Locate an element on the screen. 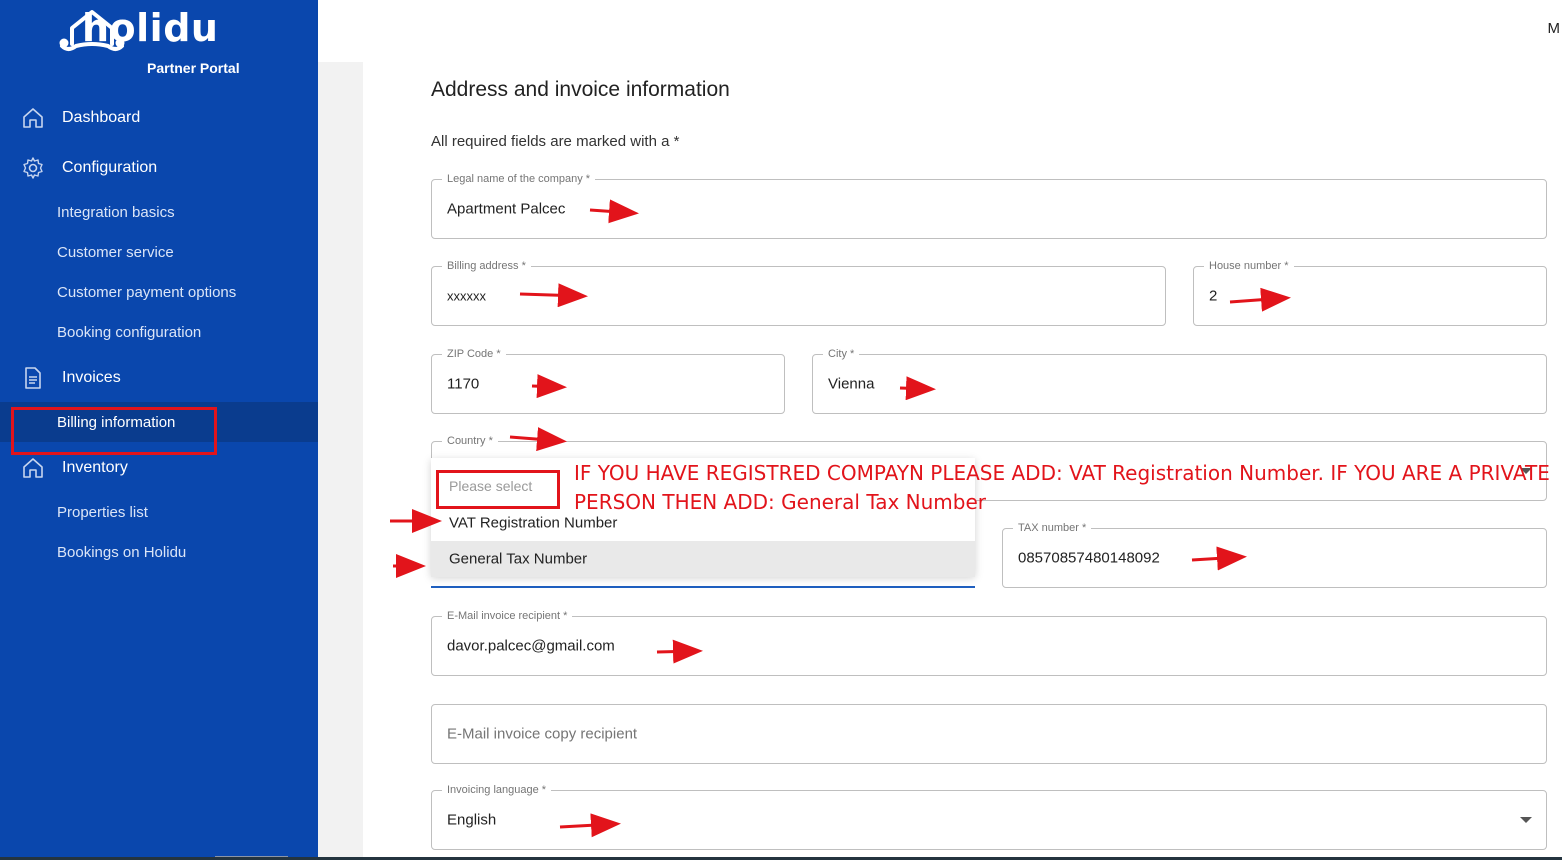 This screenshot has height=860, width=1562. sidebar-item-properties-list: Properties list is located at coordinates (159, 512).